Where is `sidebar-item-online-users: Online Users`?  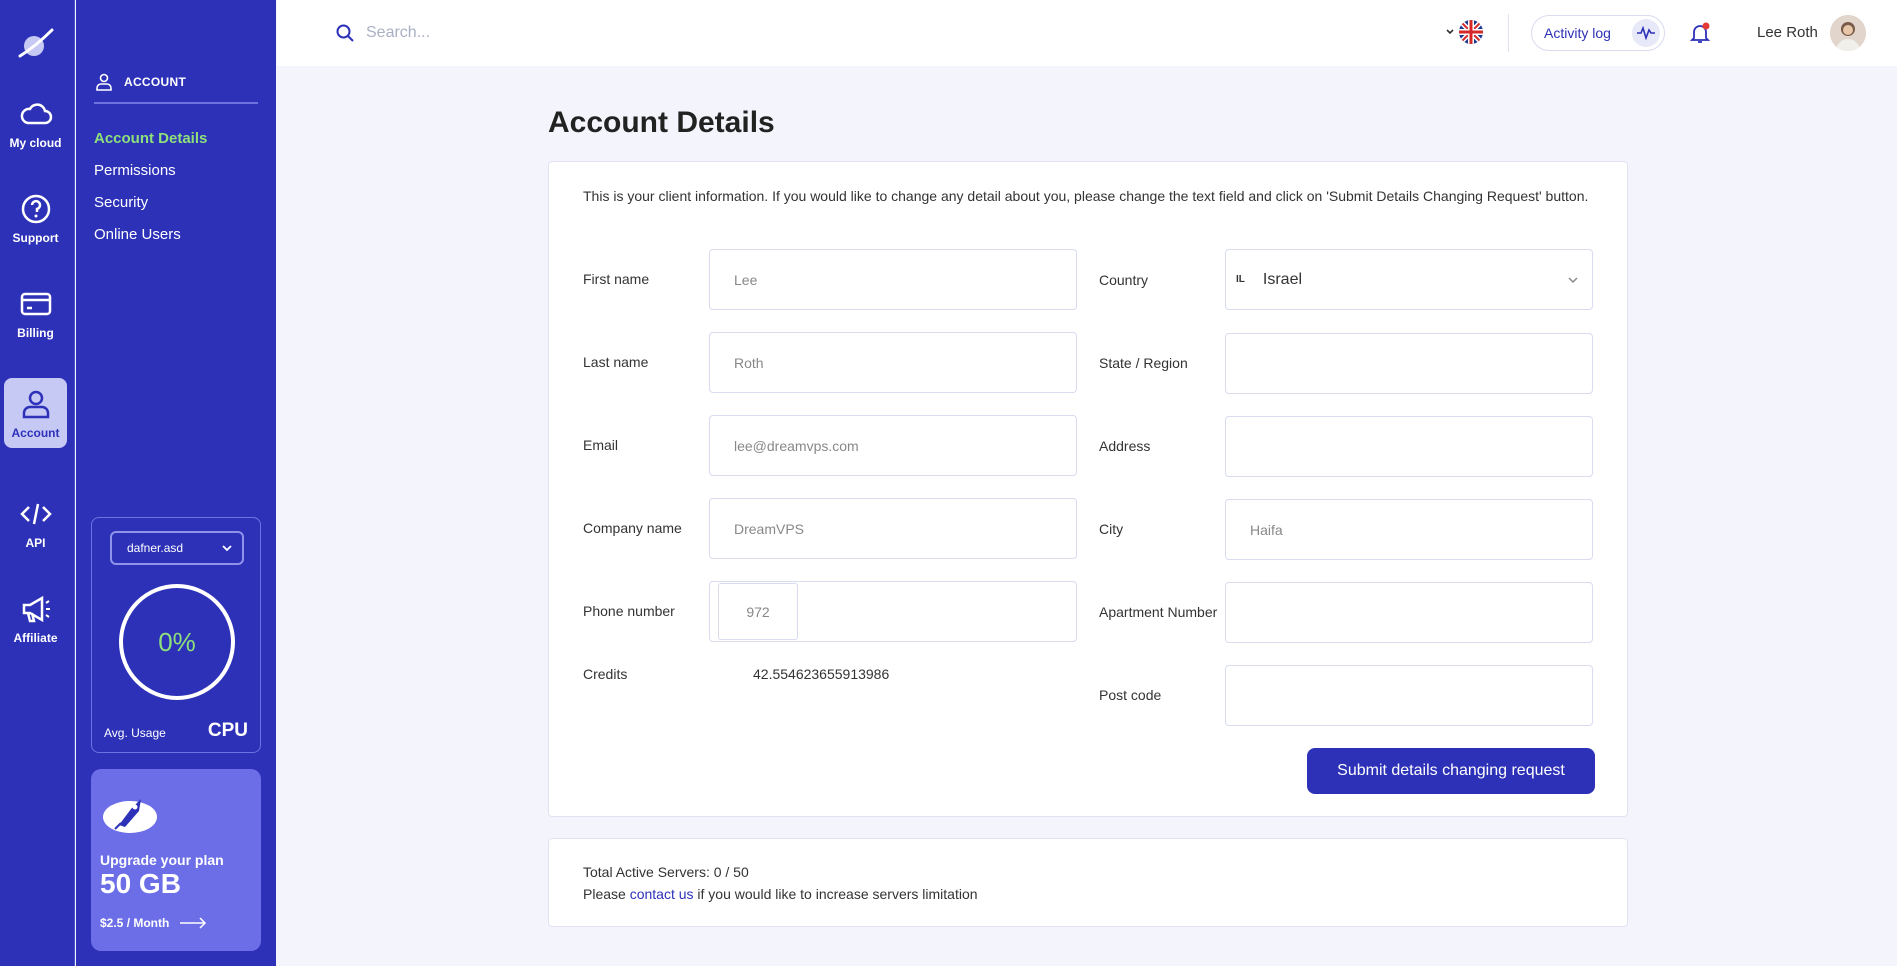
sidebar-item-online-users: Online Users is located at coordinates (137, 234).